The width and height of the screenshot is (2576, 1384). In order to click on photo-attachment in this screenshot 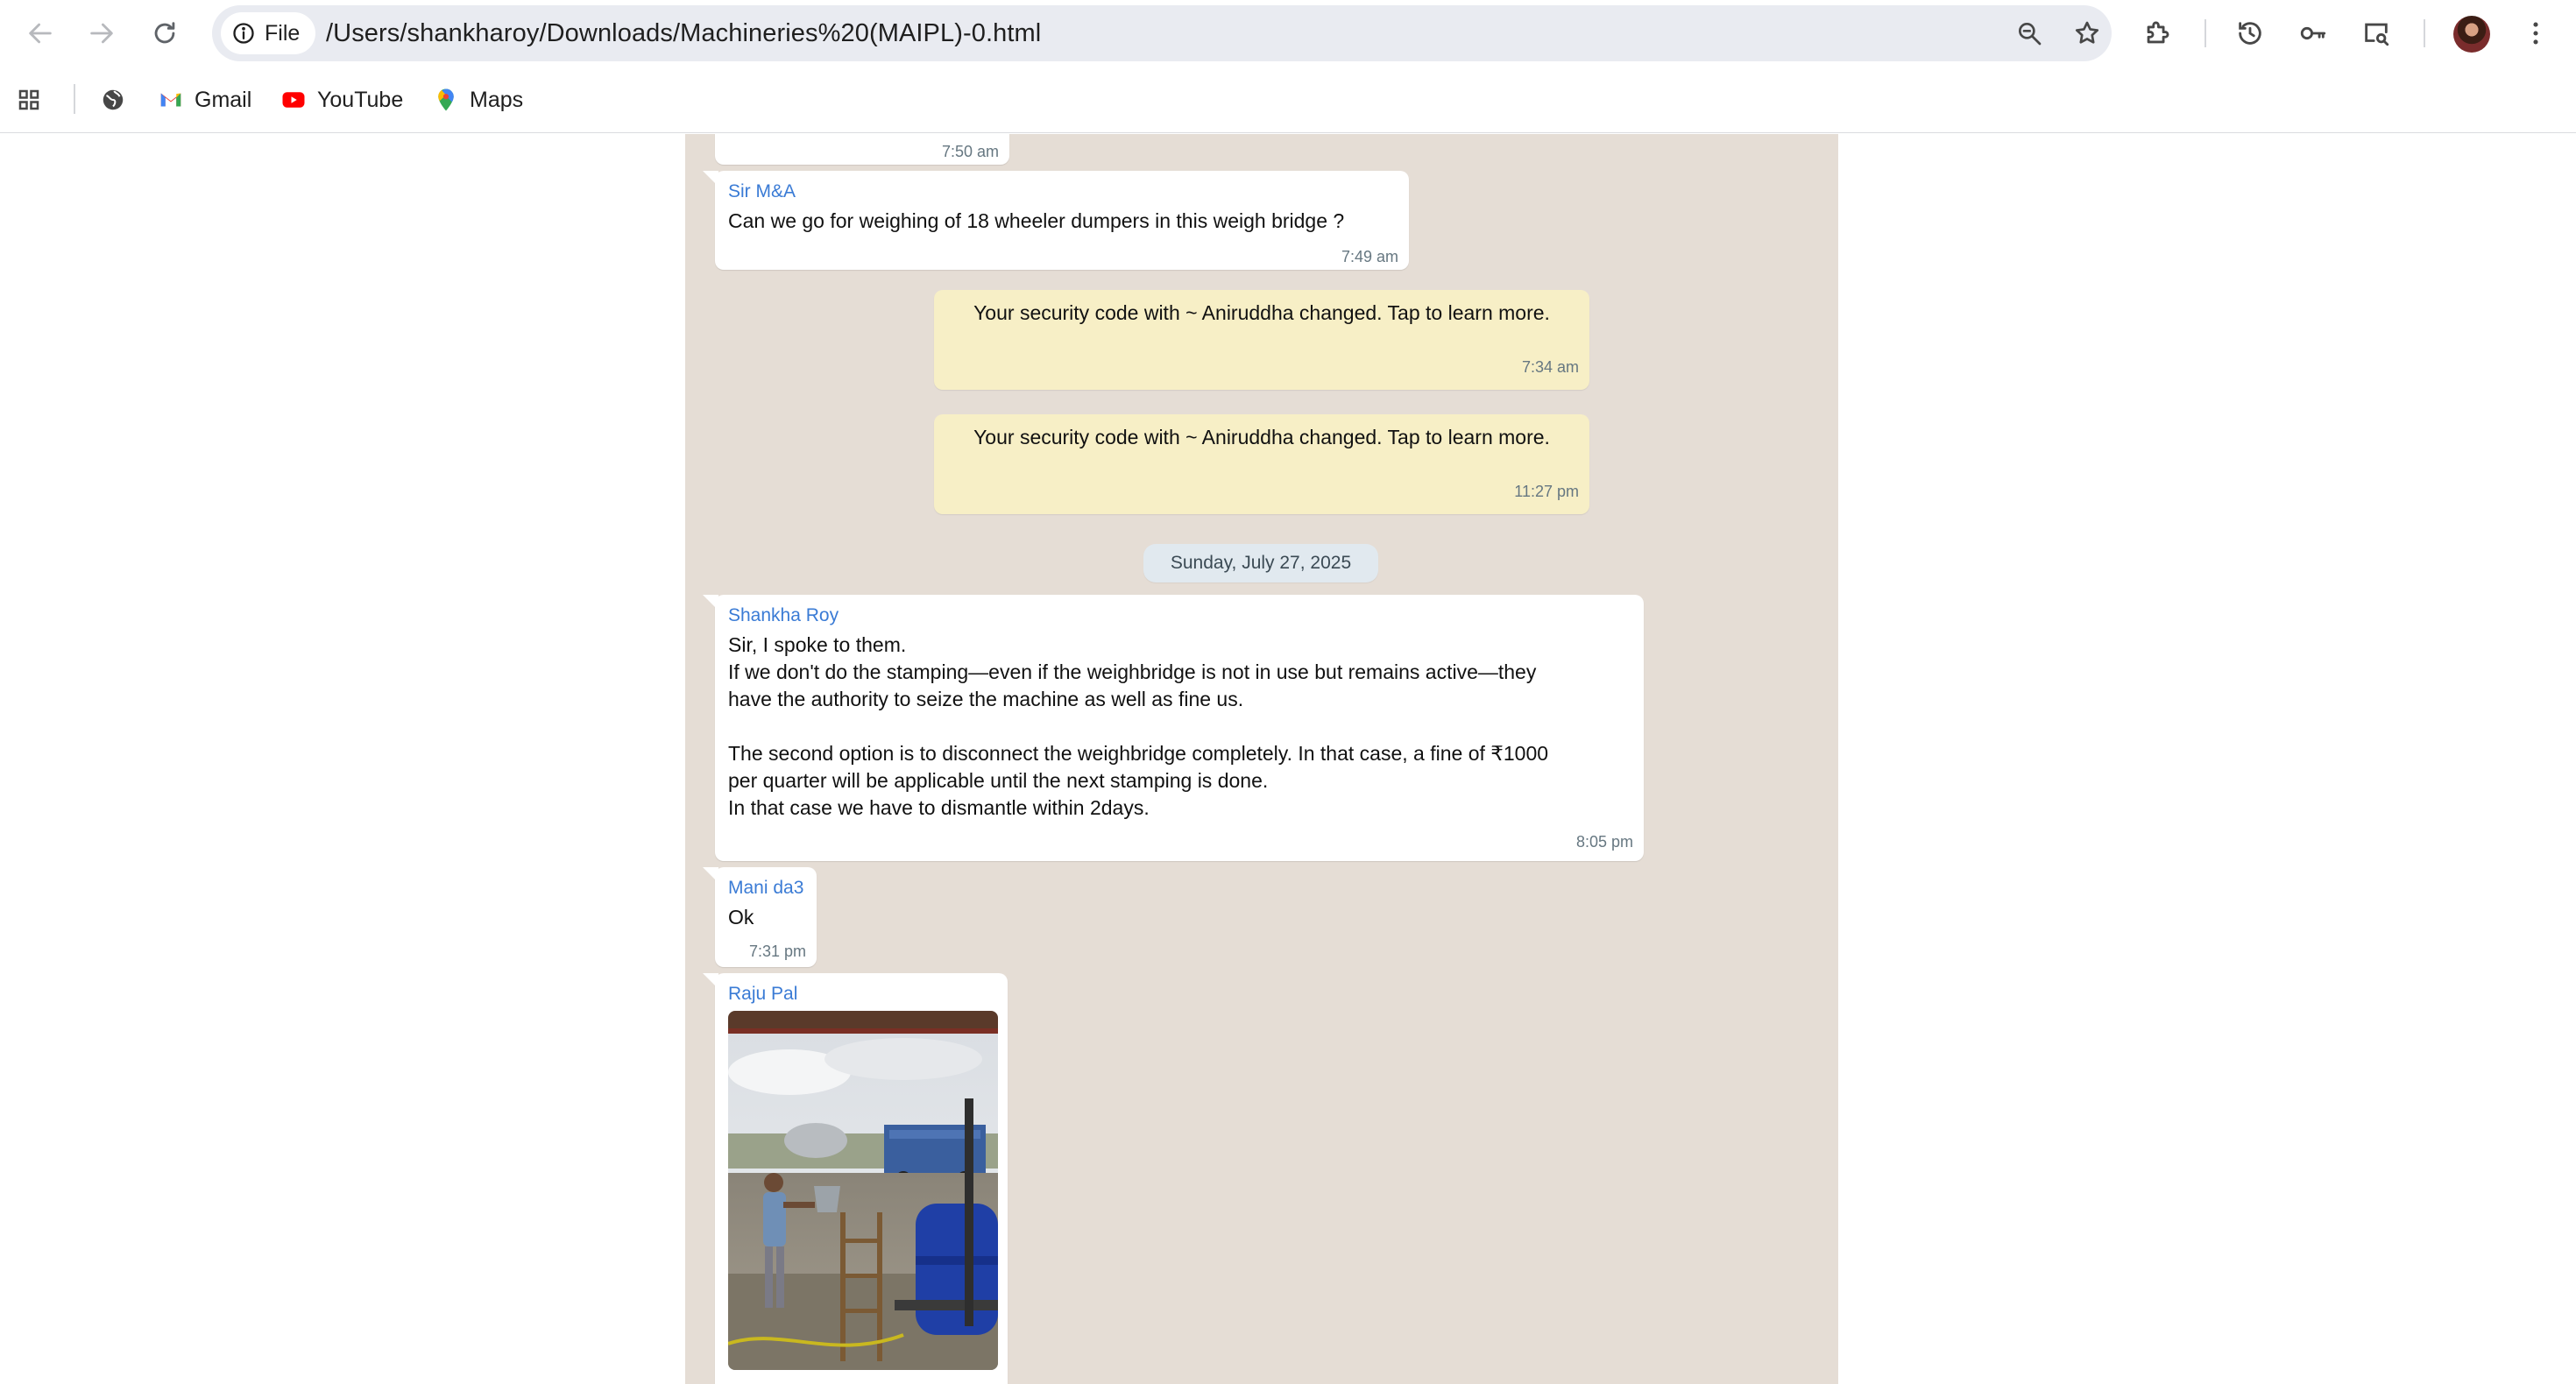, I will do `click(863, 1190)`.